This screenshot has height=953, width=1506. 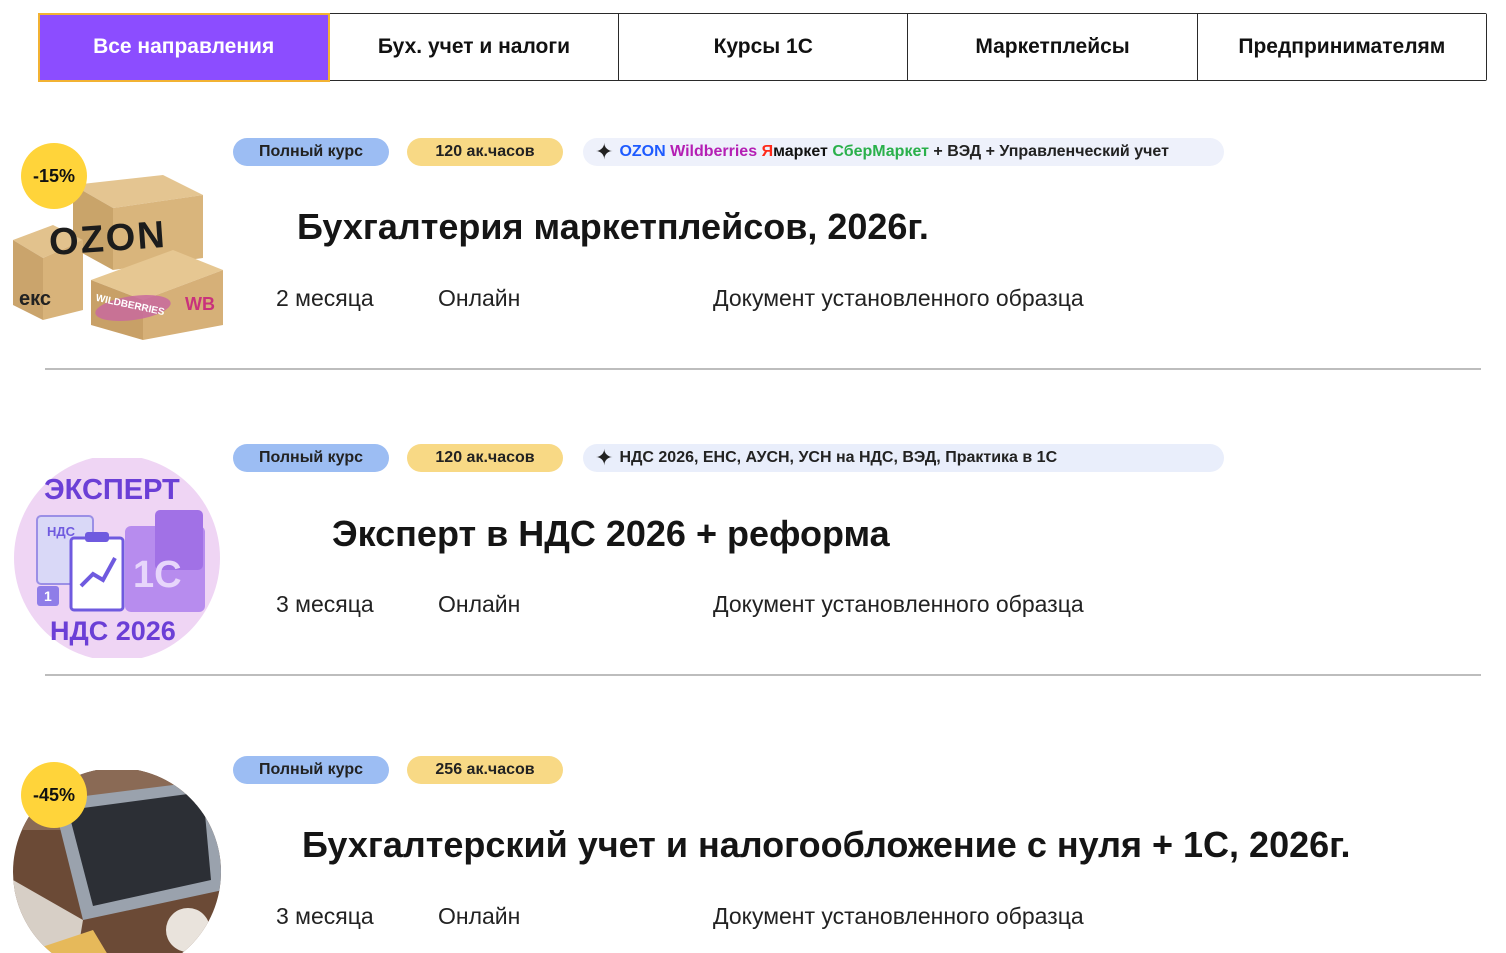 I want to click on course-title: Бухгалтерия маркетплейсов, 2026г., so click(x=613, y=227).